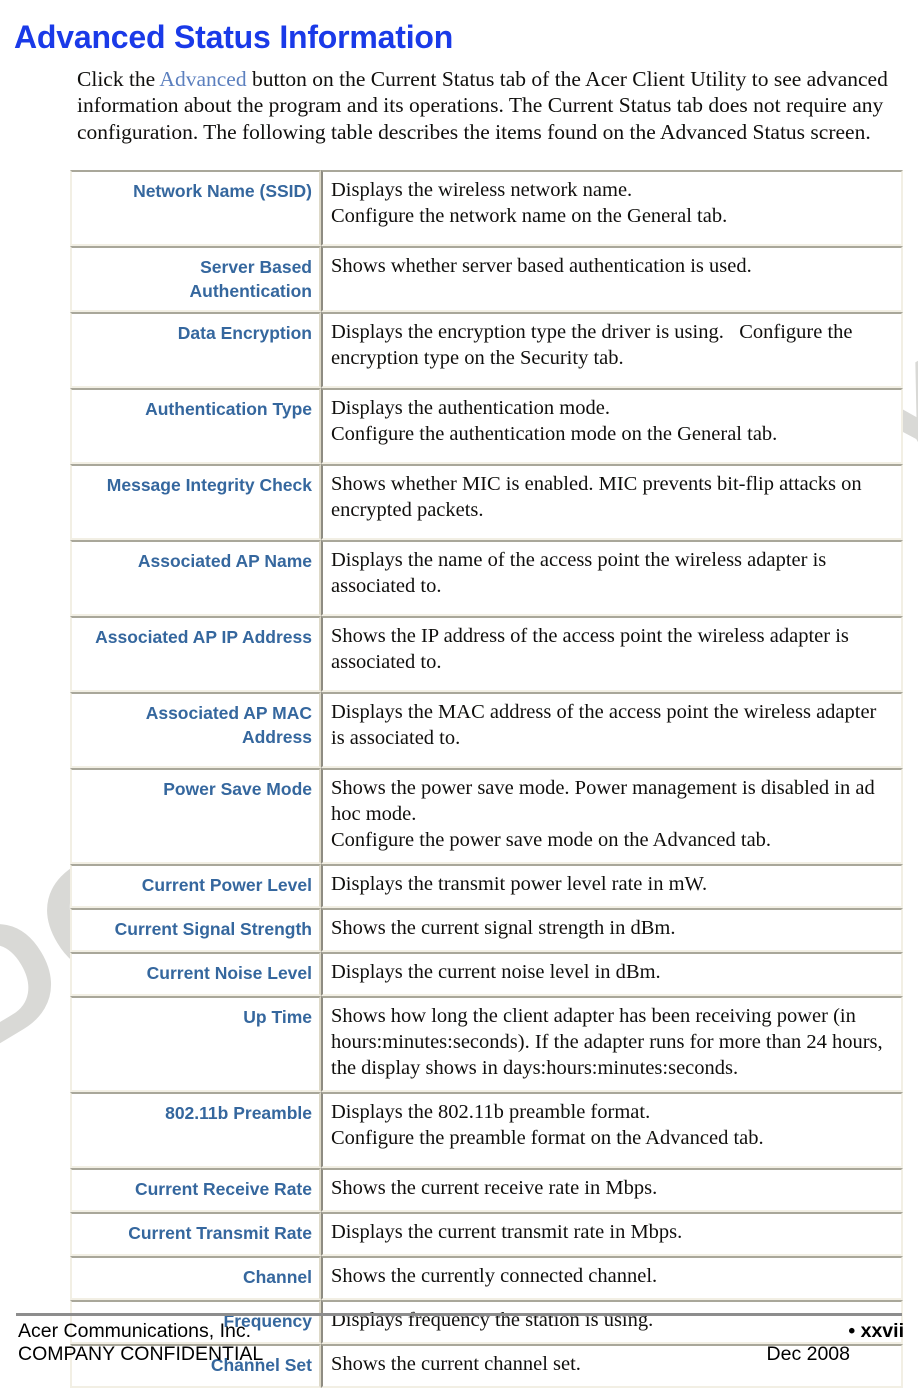  Describe the element at coordinates (118, 78) in the screenshot. I see `intro-text-before-link: Click the` at that location.